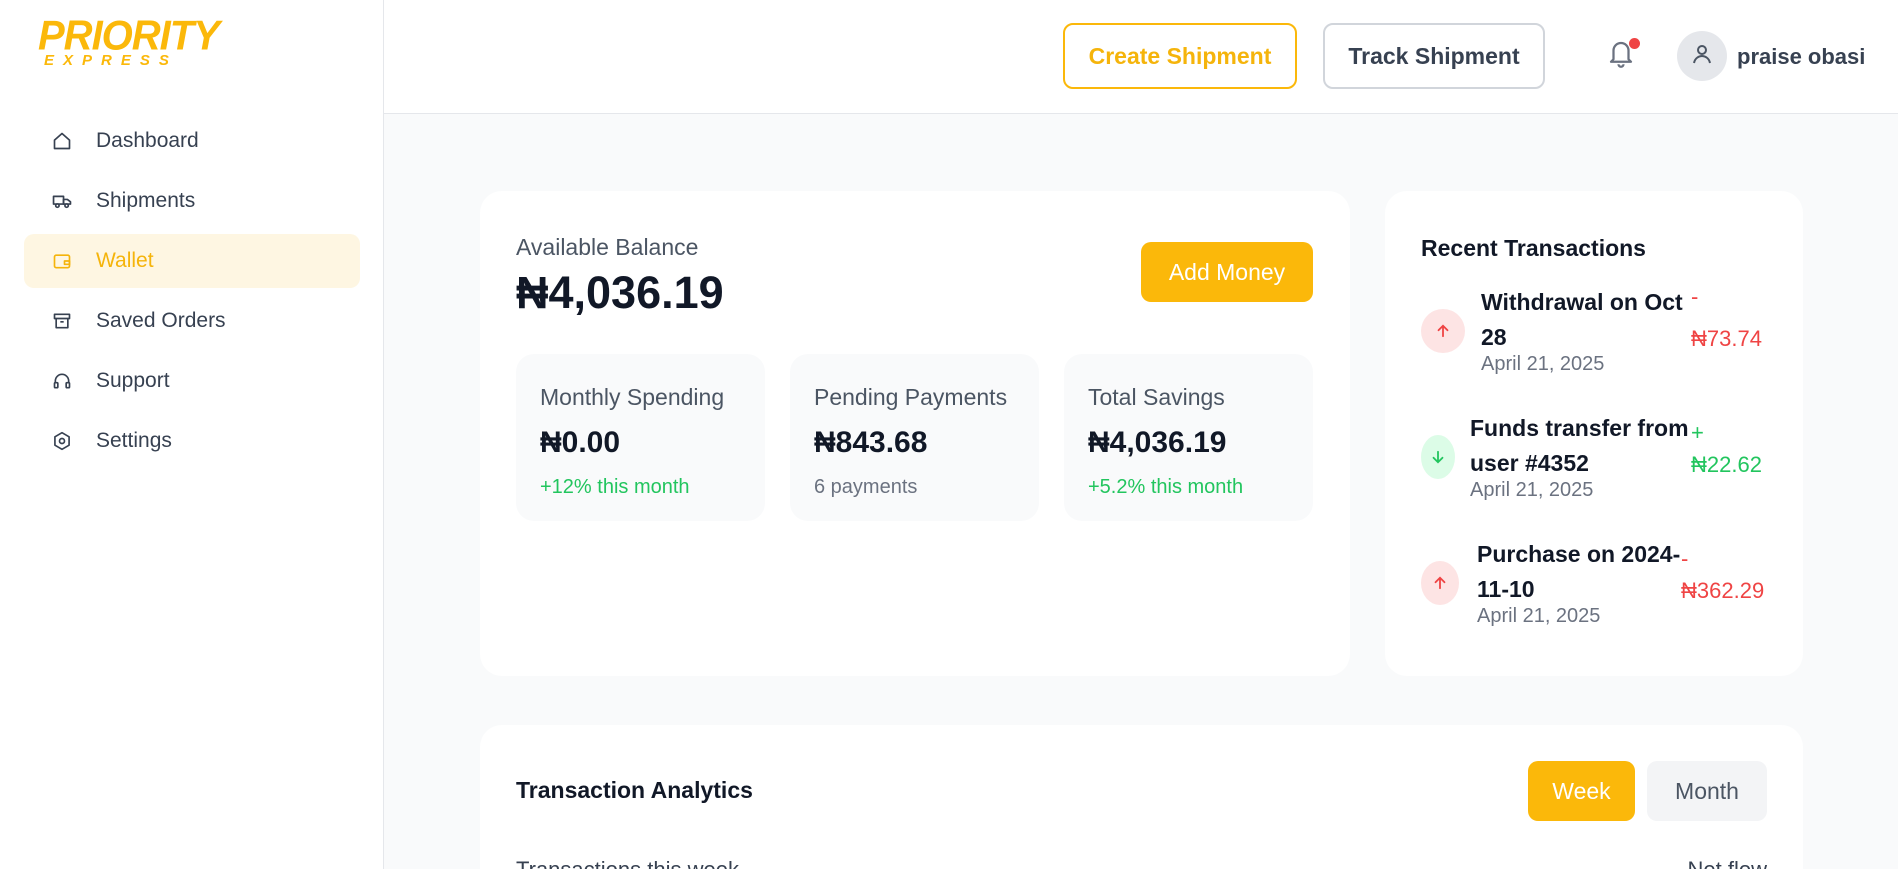 The height and width of the screenshot is (869, 1898). Describe the element at coordinates (1579, 446) in the screenshot. I see `transaction-name: Funds transfer from user #4352` at that location.